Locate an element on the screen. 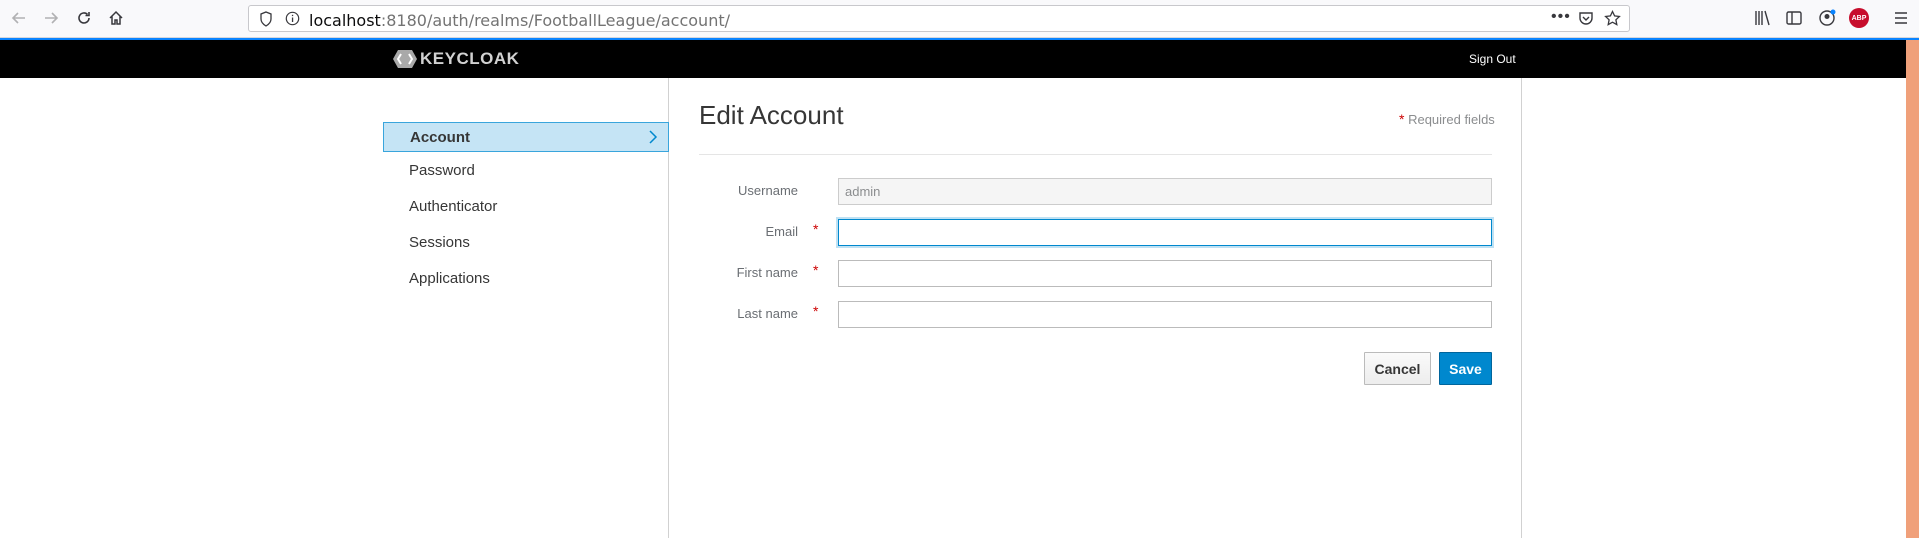 The width and height of the screenshot is (1919, 538). home-icon is located at coordinates (116, 18).